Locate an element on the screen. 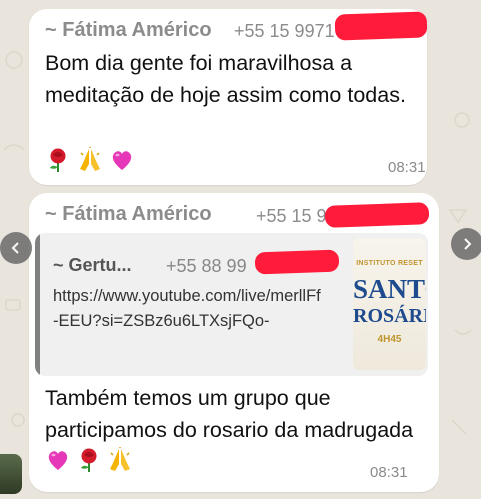  next-arrow-button is located at coordinates (466, 244).